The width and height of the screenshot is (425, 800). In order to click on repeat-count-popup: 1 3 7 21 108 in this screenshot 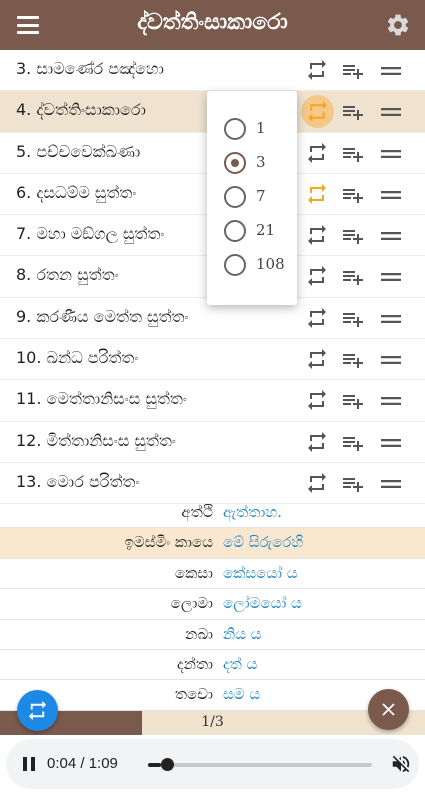, I will do `click(252, 198)`.